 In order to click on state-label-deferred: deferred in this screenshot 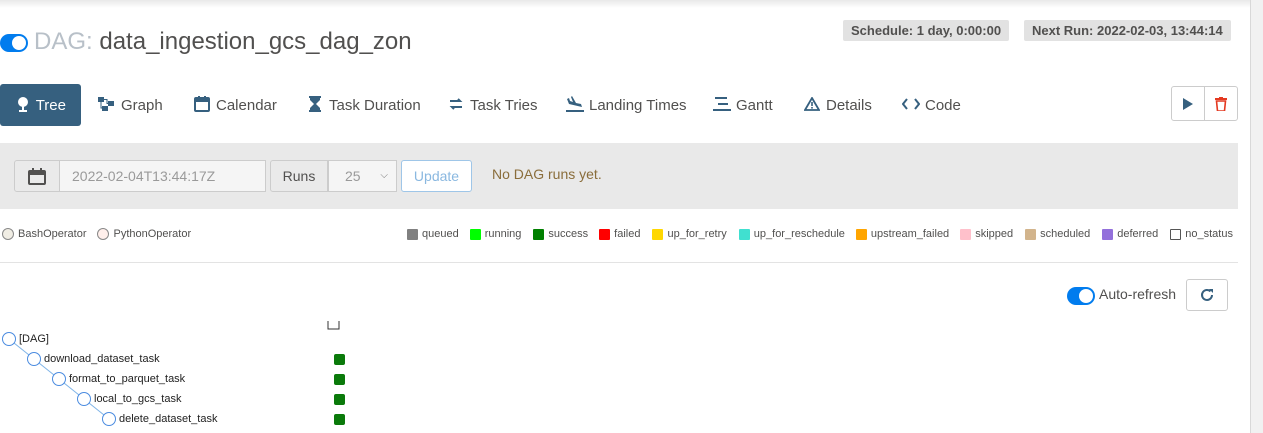, I will do `click(1138, 234)`.